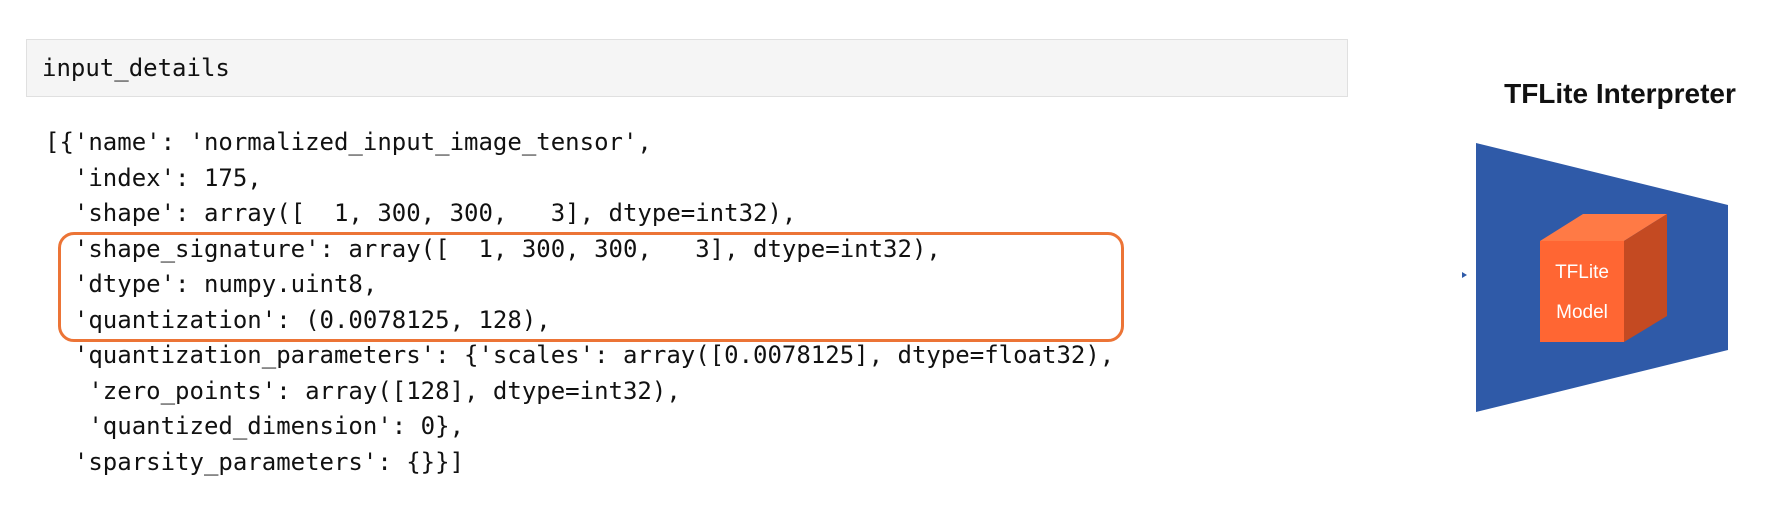 The height and width of the screenshot is (518, 1777). What do you see at coordinates (153, 177) in the screenshot?
I see `output-line: 'index': 175,` at bounding box center [153, 177].